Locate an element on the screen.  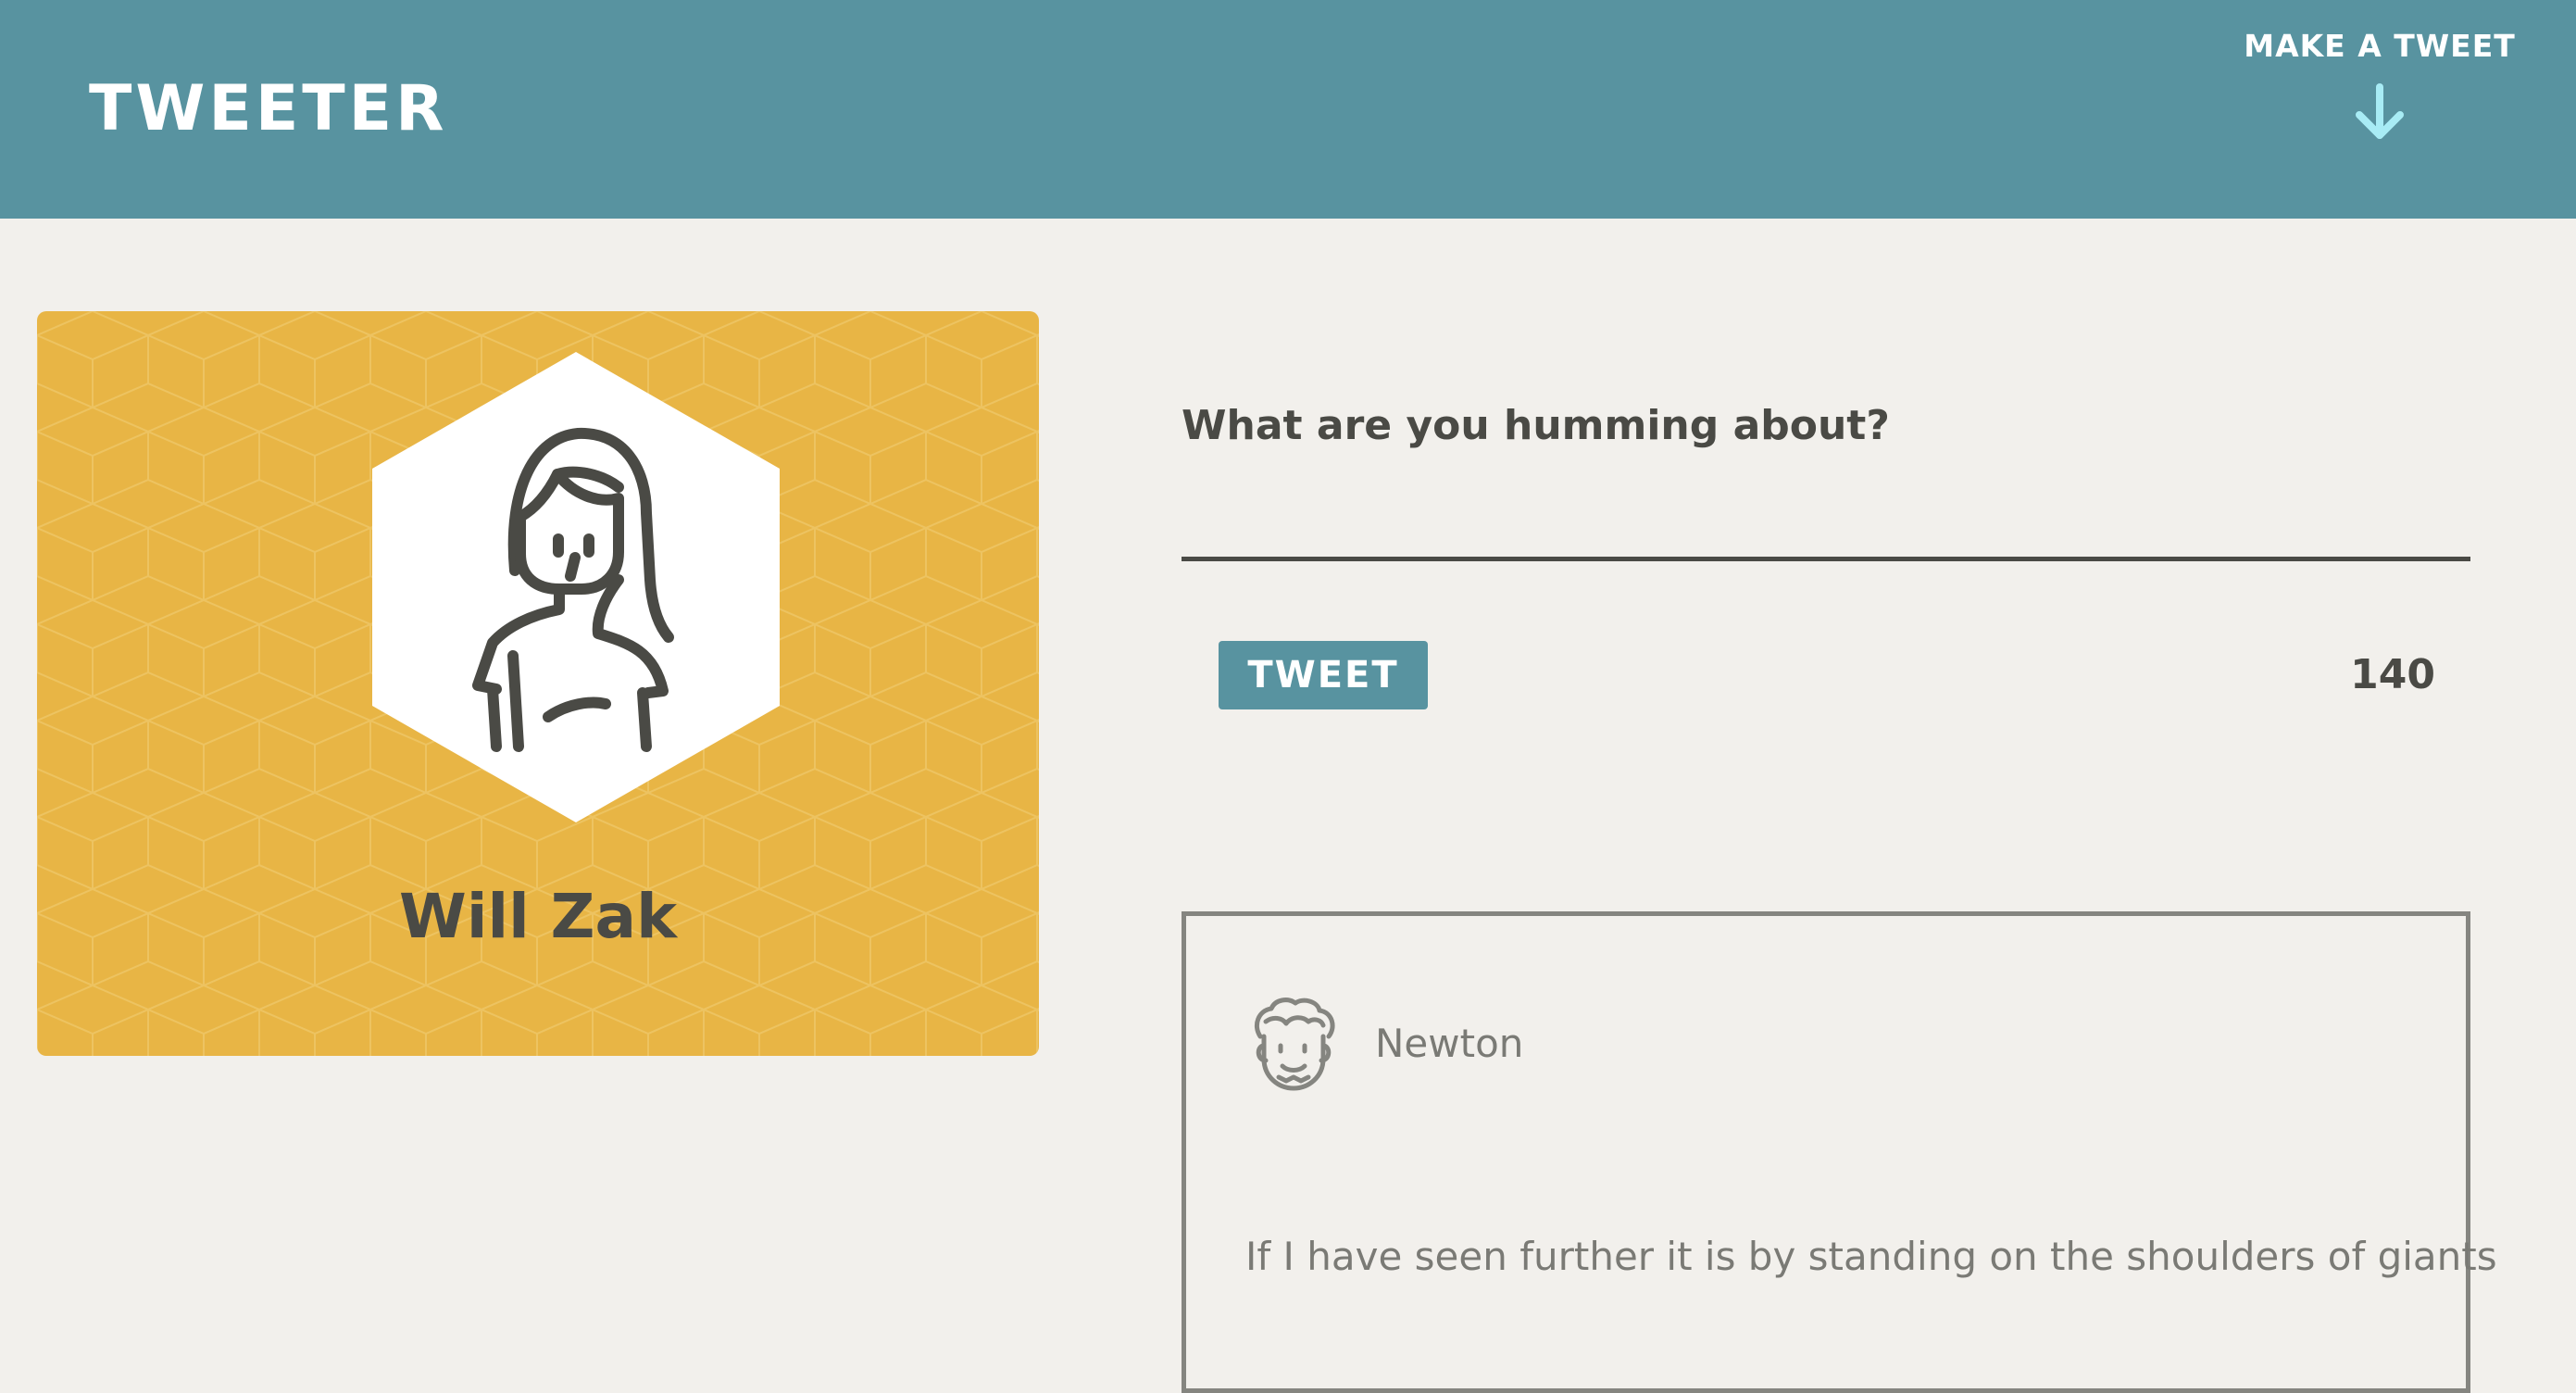
character-counter: 140 is located at coordinates (2393, 674).